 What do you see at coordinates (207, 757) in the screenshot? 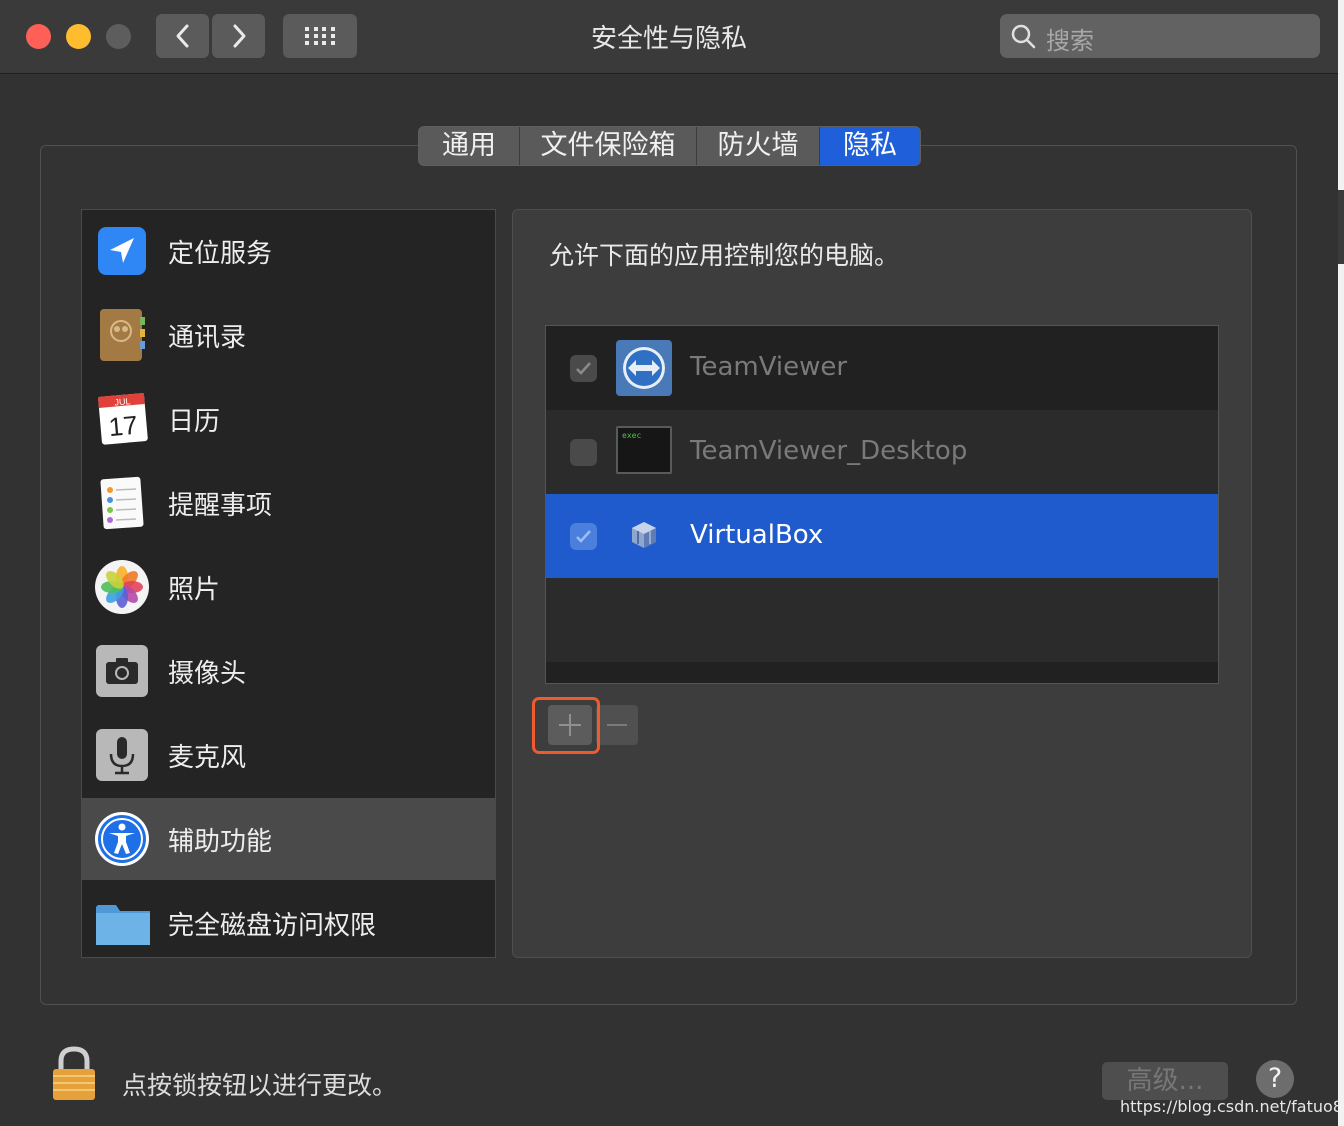
I see `sidebar-item-label: 麦克风` at bounding box center [207, 757].